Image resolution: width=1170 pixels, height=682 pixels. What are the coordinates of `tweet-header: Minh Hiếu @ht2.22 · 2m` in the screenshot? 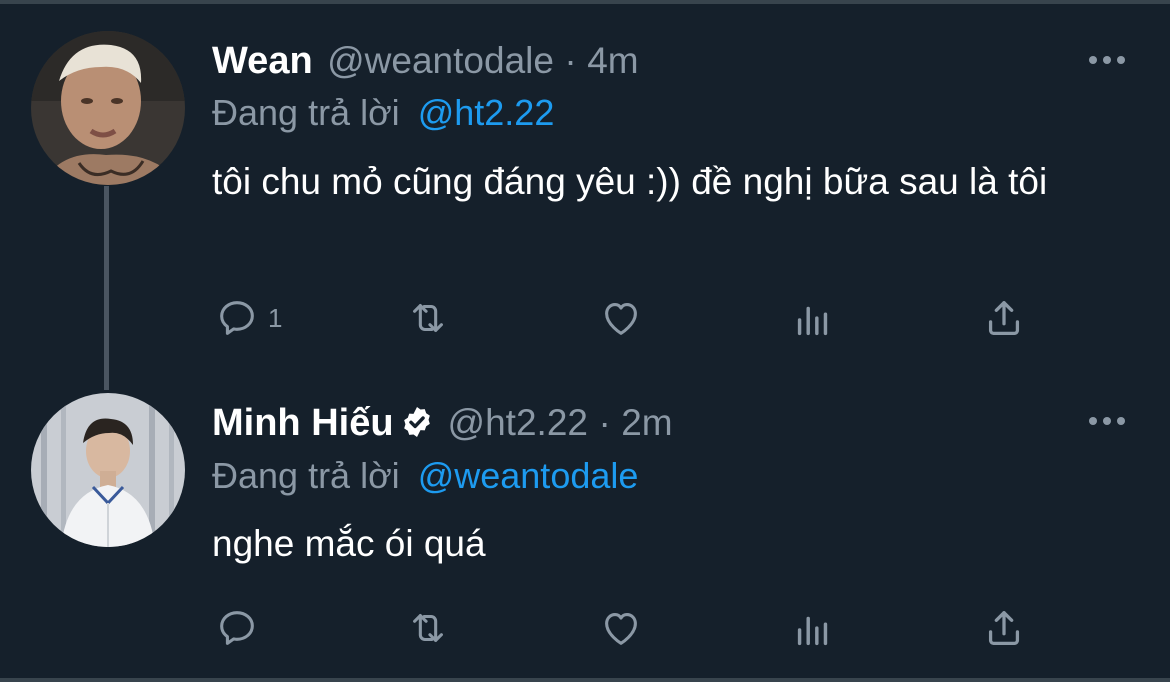 It's located at (442, 426).